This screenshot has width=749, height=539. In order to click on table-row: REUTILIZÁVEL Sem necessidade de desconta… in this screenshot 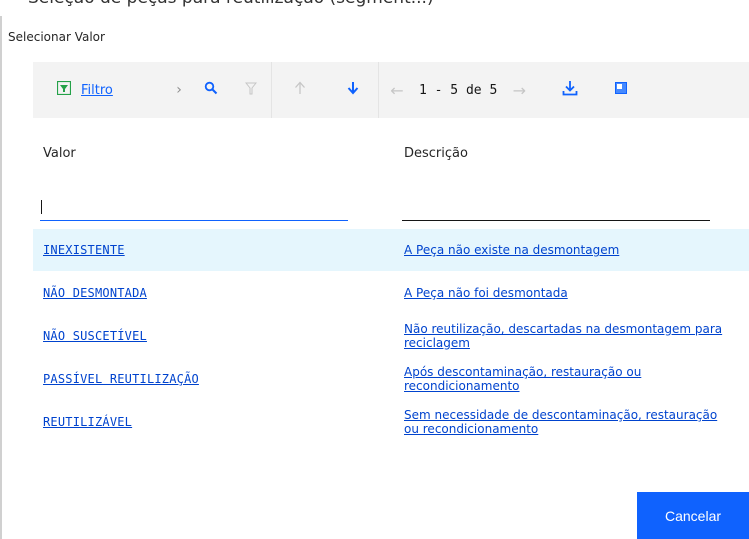, I will do `click(391, 422)`.